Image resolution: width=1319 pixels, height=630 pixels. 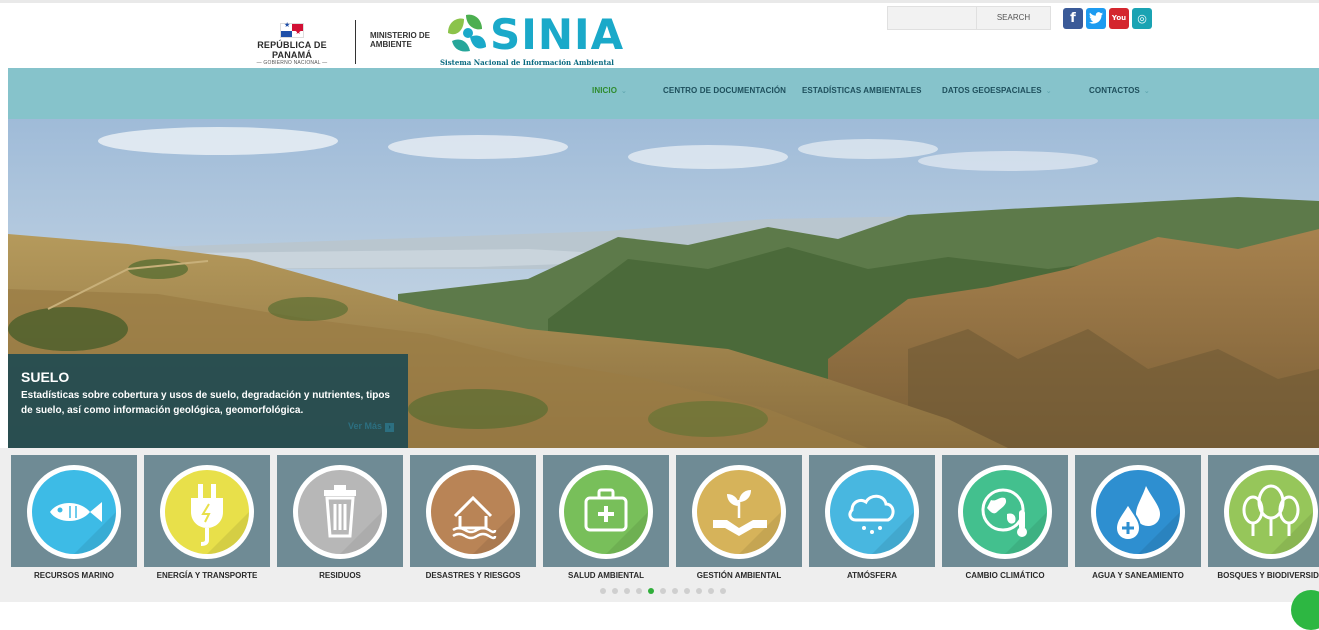 I want to click on read-more-link: Ver Más ›, so click(x=371, y=426).